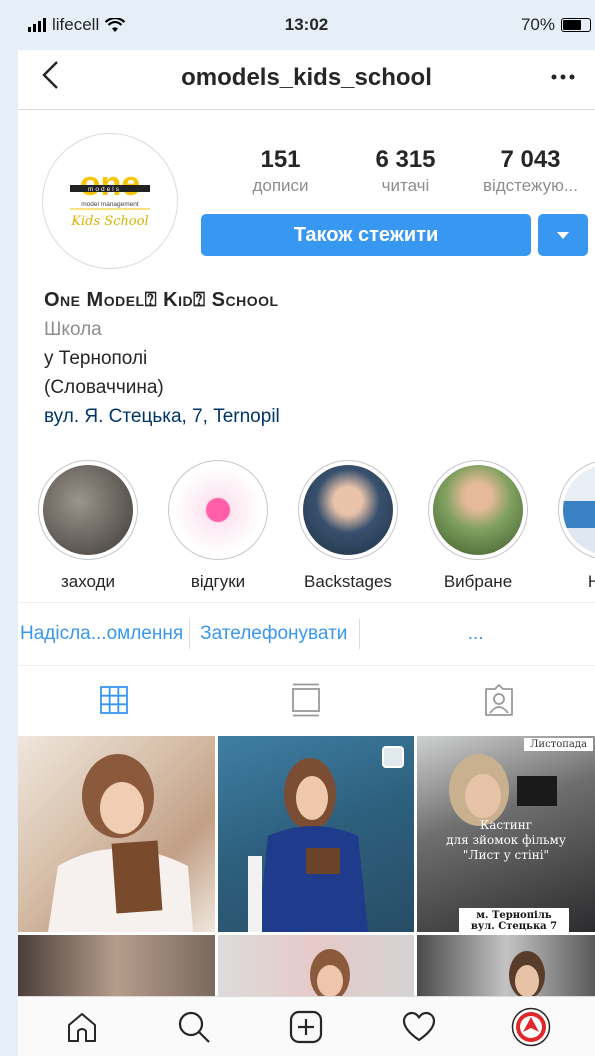 This screenshot has width=595, height=1056. Describe the element at coordinates (88, 581) in the screenshot. I see `highlight-label: заходи` at that location.